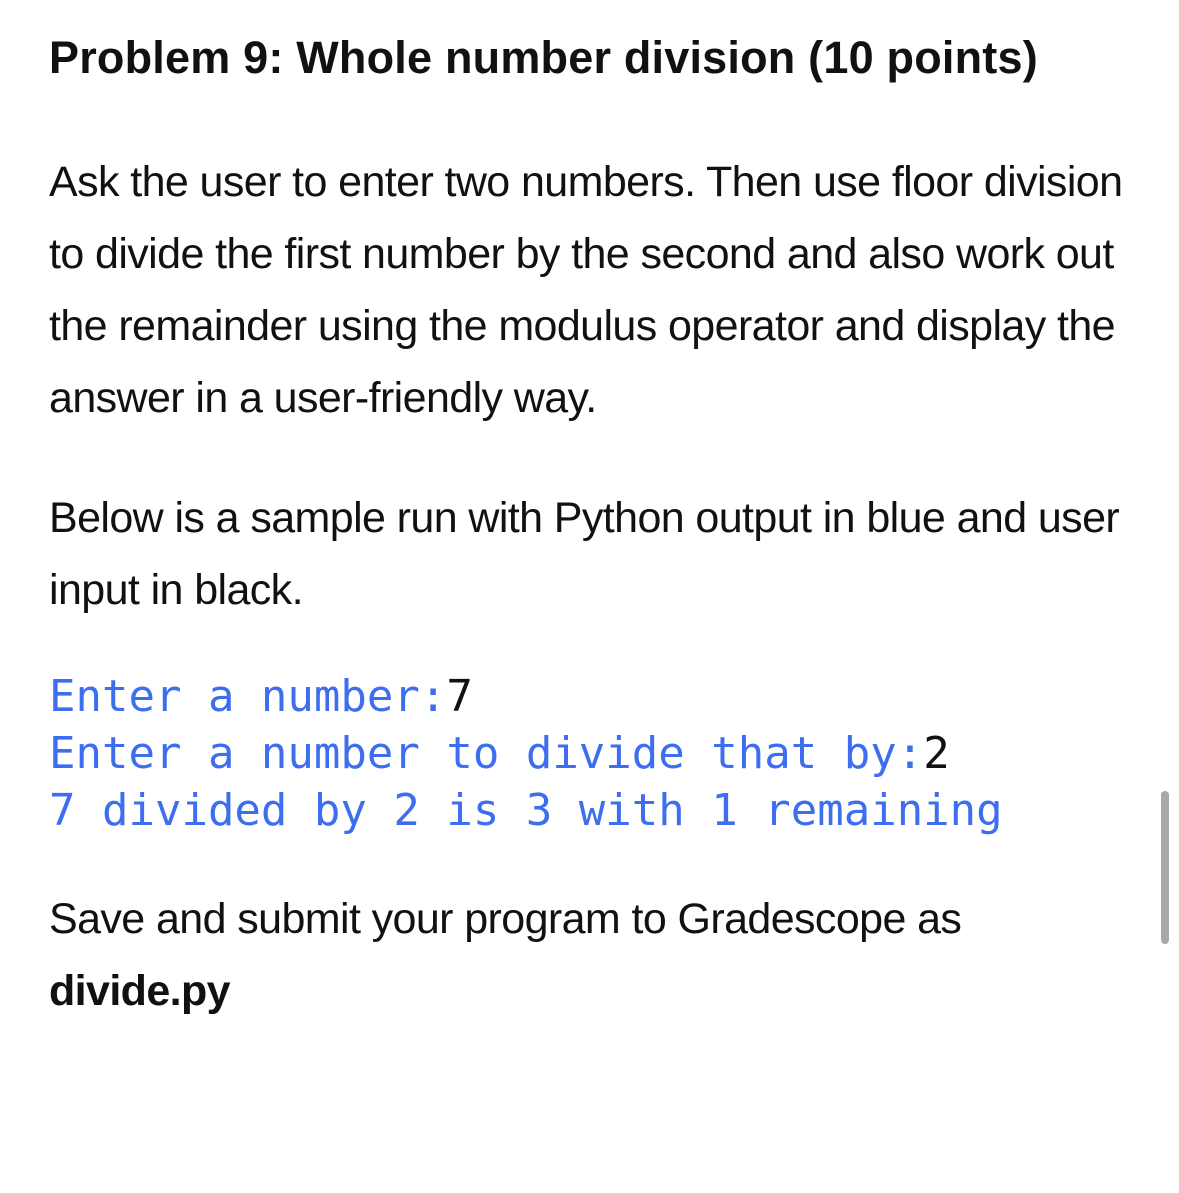  What do you see at coordinates (589, 696) in the screenshot?
I see `sample-run-line: Enter a number:7` at bounding box center [589, 696].